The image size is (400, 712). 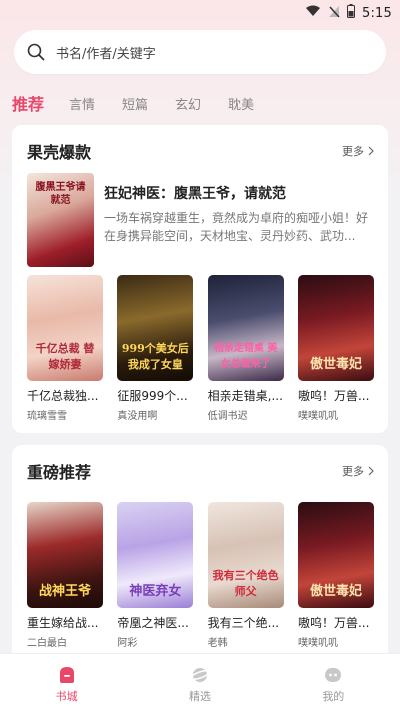 What do you see at coordinates (245, 328) in the screenshot?
I see `book-cover: 相亲走错桌 美女总裁来了` at bounding box center [245, 328].